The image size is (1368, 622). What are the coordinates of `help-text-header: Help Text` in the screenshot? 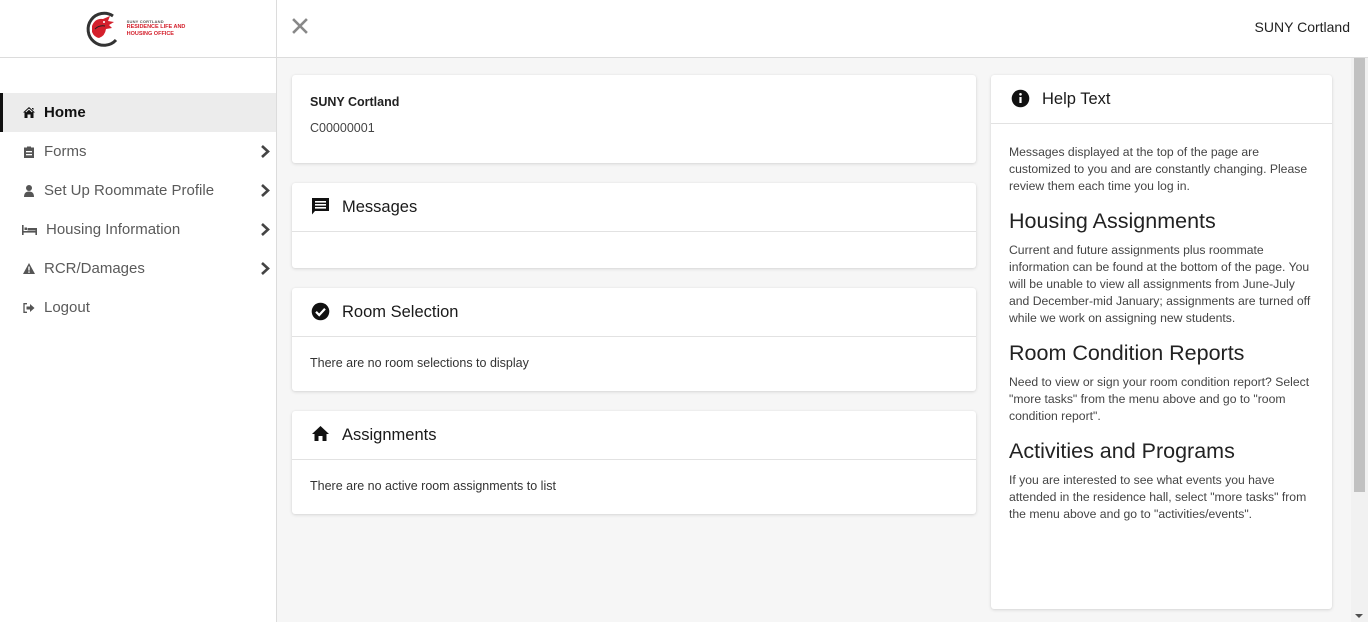 It's located at (1161, 99).